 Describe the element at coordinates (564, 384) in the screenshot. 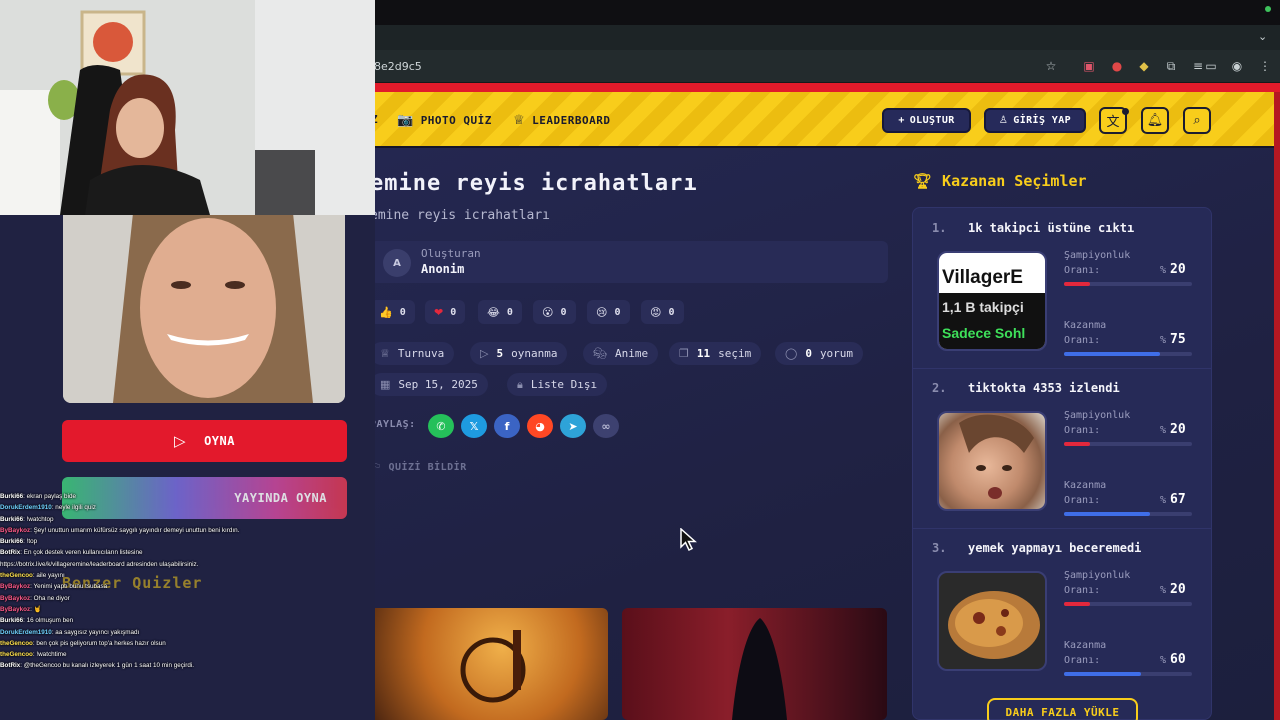

I see `visibility-label: Liste Dışı` at that location.